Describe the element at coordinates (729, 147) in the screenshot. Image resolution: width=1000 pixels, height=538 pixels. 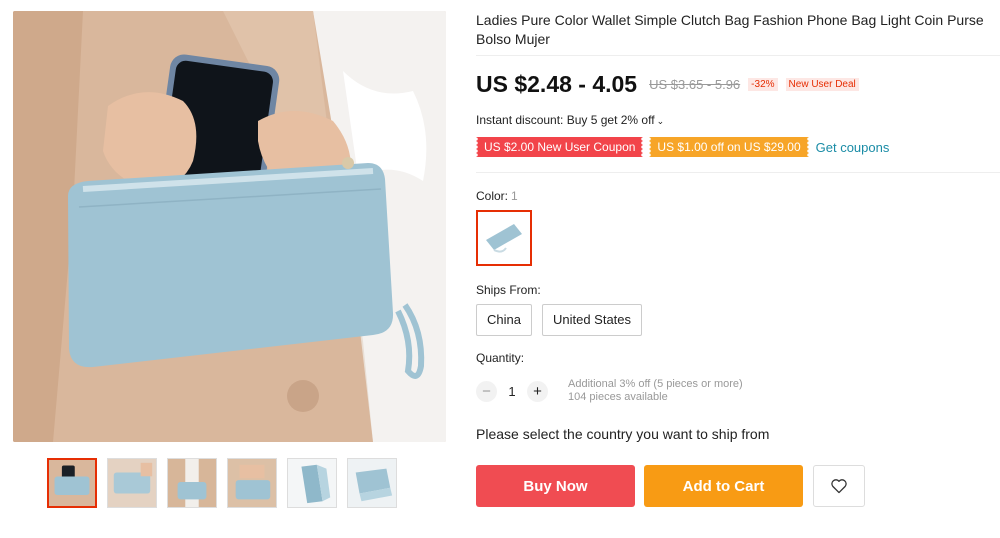
I see `threshold-coupon: US $1.00 off on US $29.00` at that location.